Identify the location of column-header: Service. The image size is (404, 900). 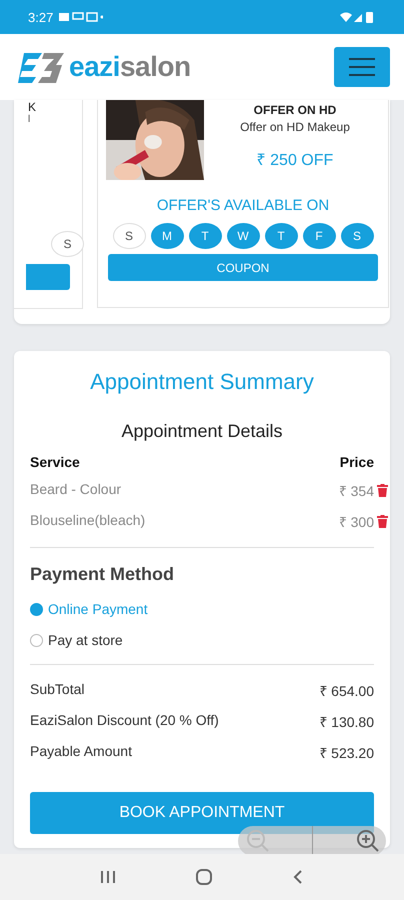
(55, 462).